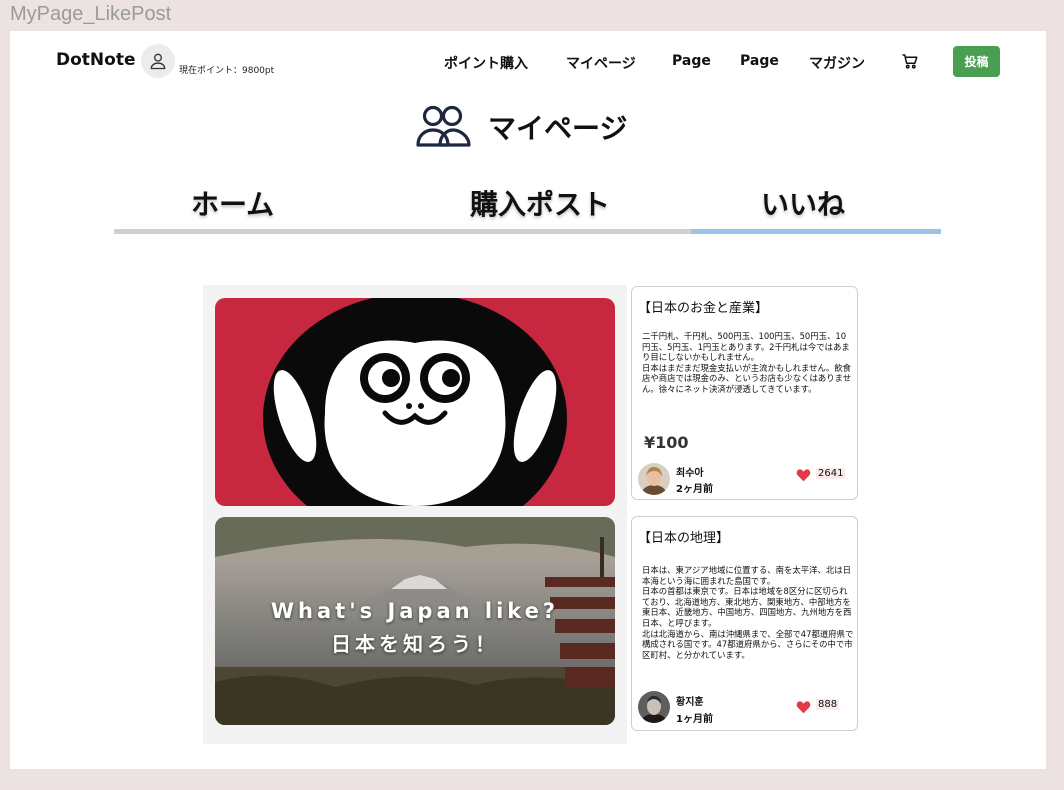 The image size is (1064, 790). What do you see at coordinates (759, 61) in the screenshot?
I see `nav-page-2: Page` at bounding box center [759, 61].